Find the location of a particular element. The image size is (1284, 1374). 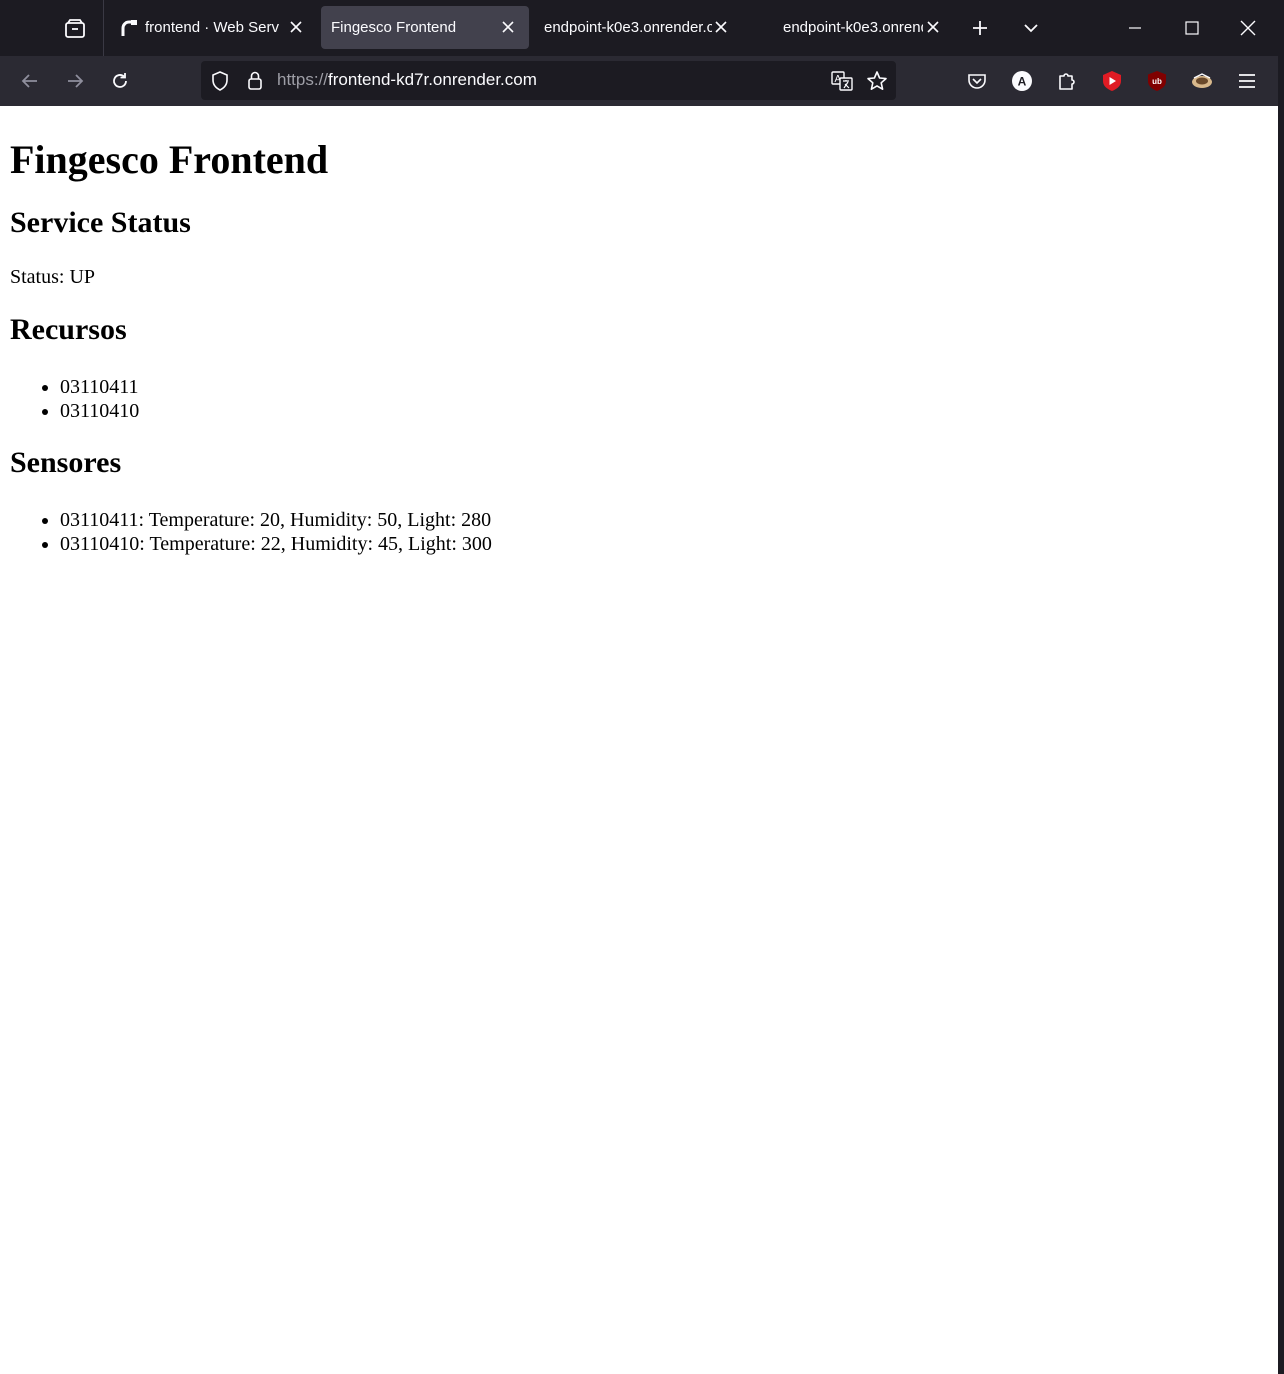

maximize-icon is located at coordinates (1192, 28).